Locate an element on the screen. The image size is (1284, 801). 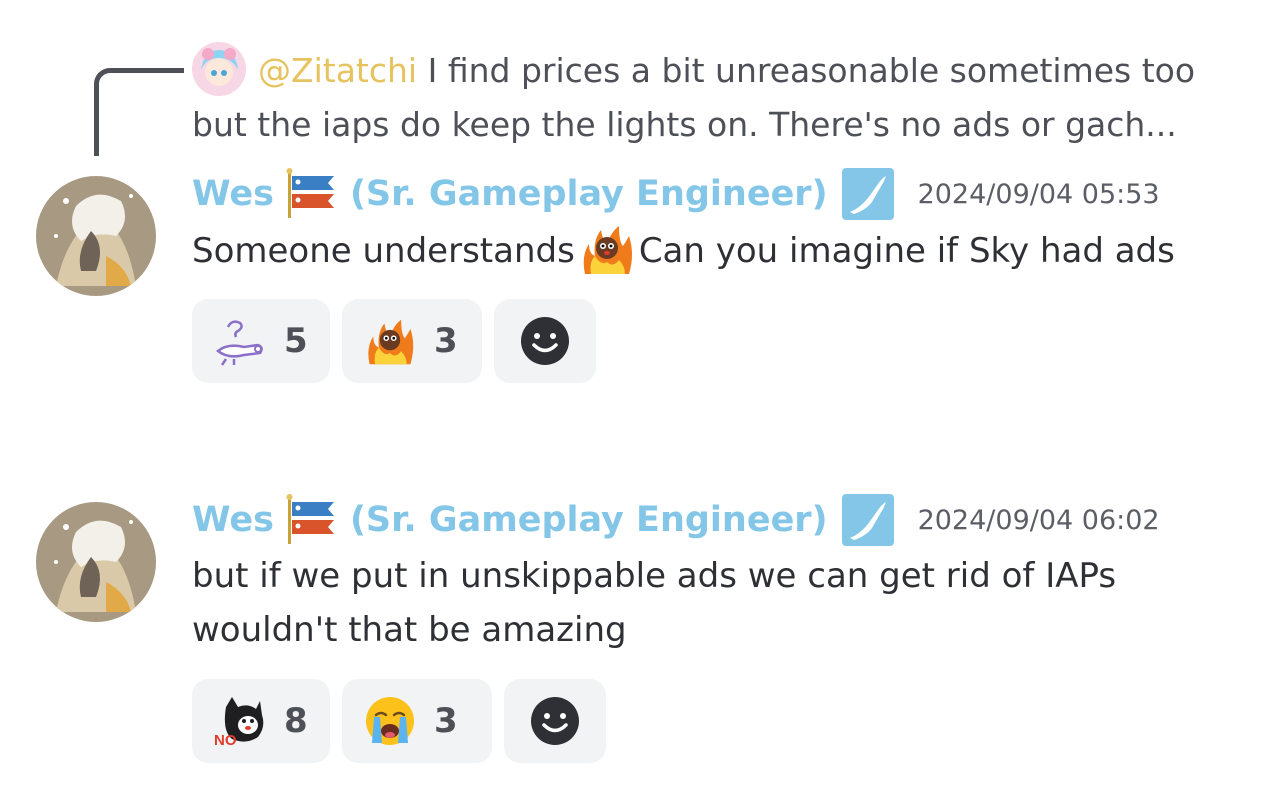
reaction-button: NO 8 is located at coordinates (261, 721).